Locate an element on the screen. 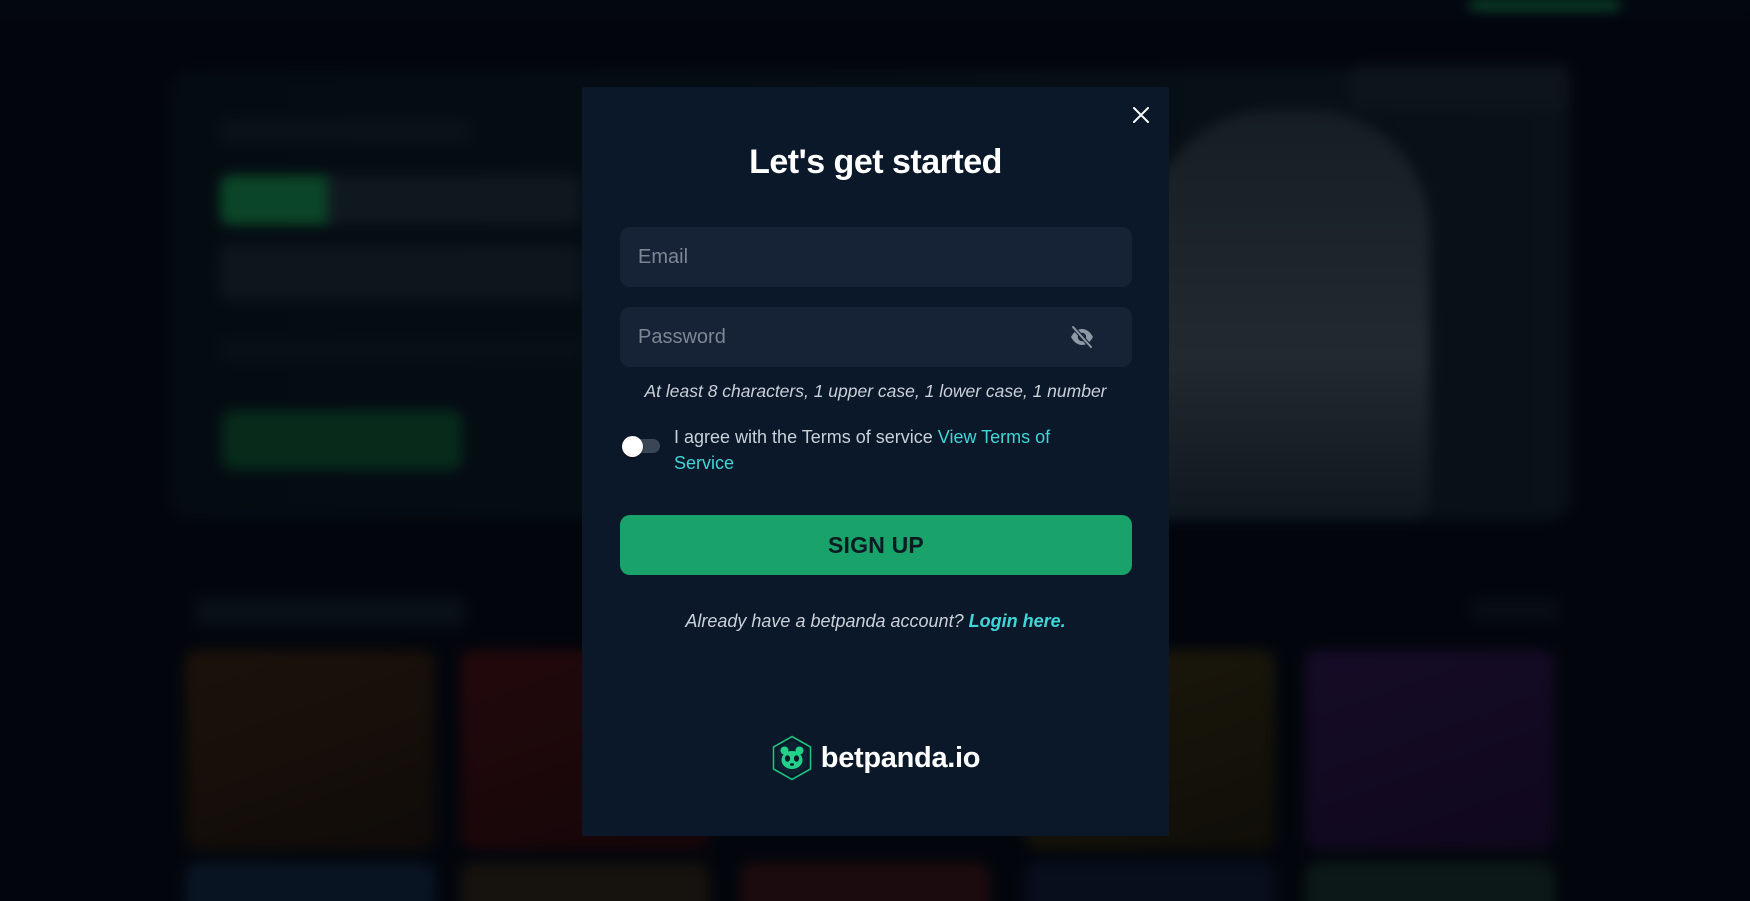 The height and width of the screenshot is (901, 1750). email-input is located at coordinates (876, 257).